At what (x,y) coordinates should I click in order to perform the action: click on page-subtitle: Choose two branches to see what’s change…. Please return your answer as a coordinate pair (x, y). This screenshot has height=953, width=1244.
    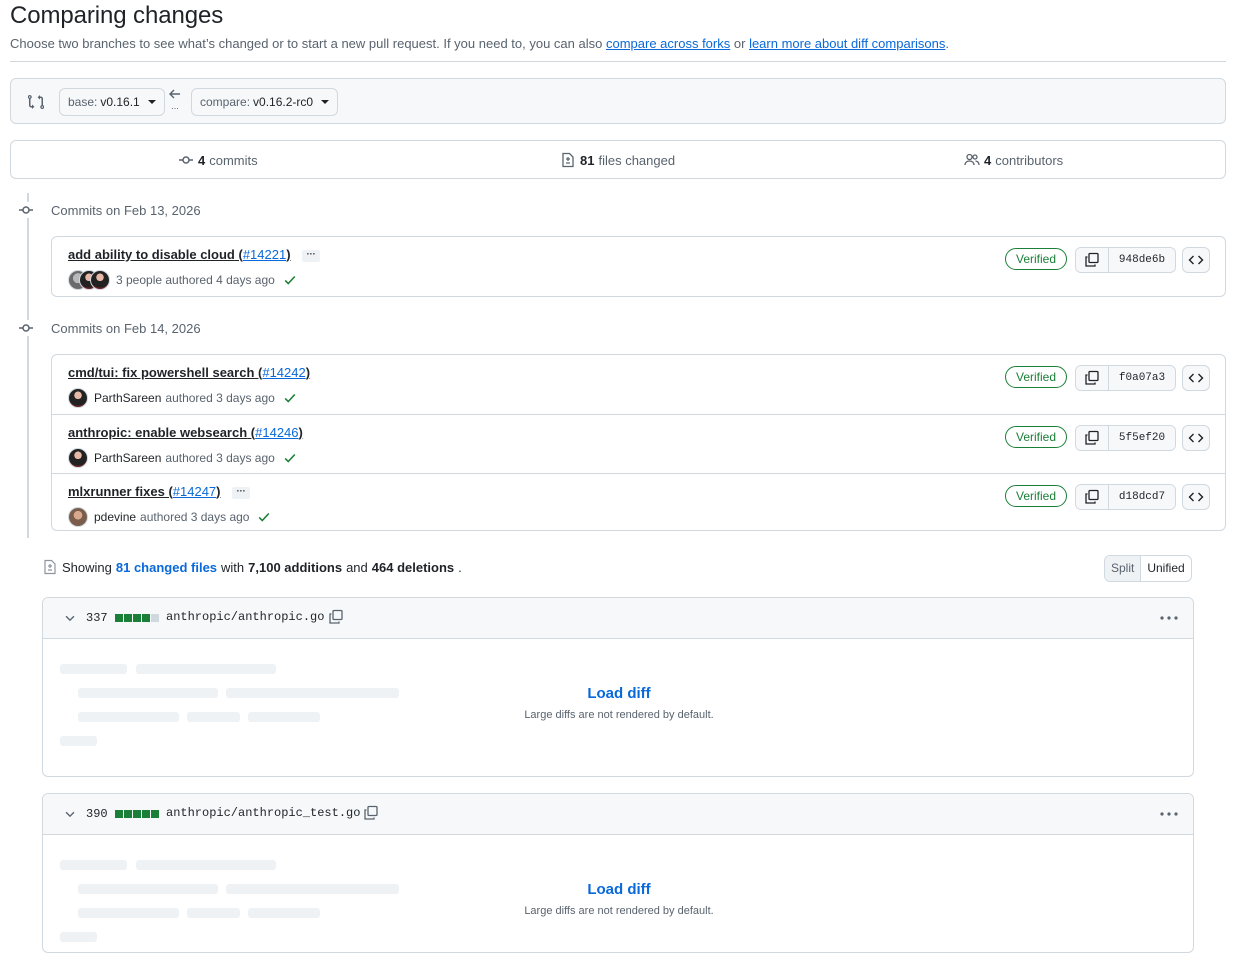
    Looking at the image, I should click on (479, 43).